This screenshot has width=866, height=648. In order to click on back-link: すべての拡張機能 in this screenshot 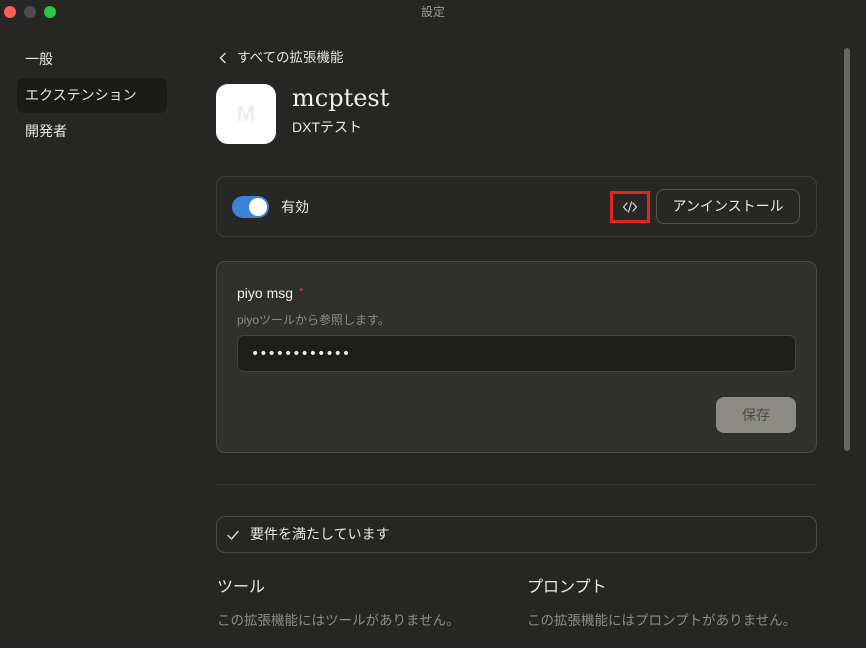, I will do `click(289, 58)`.